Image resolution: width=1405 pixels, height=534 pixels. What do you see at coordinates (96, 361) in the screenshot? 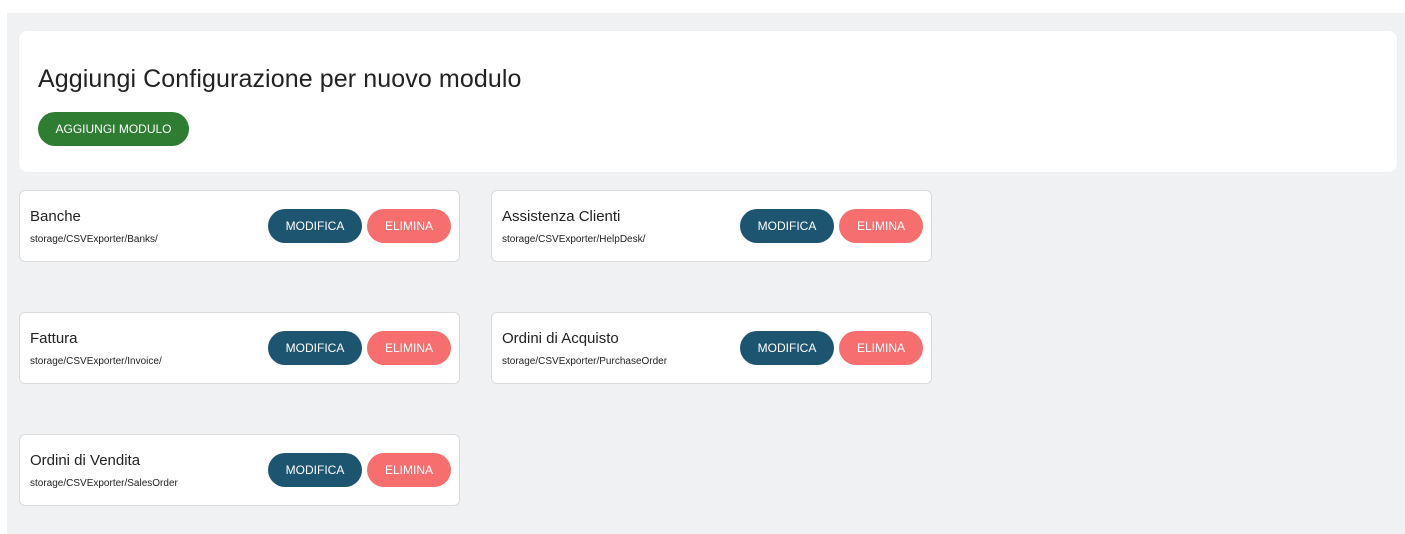
I see `module-path: storage/CSVExporter/Invoice/` at bounding box center [96, 361].